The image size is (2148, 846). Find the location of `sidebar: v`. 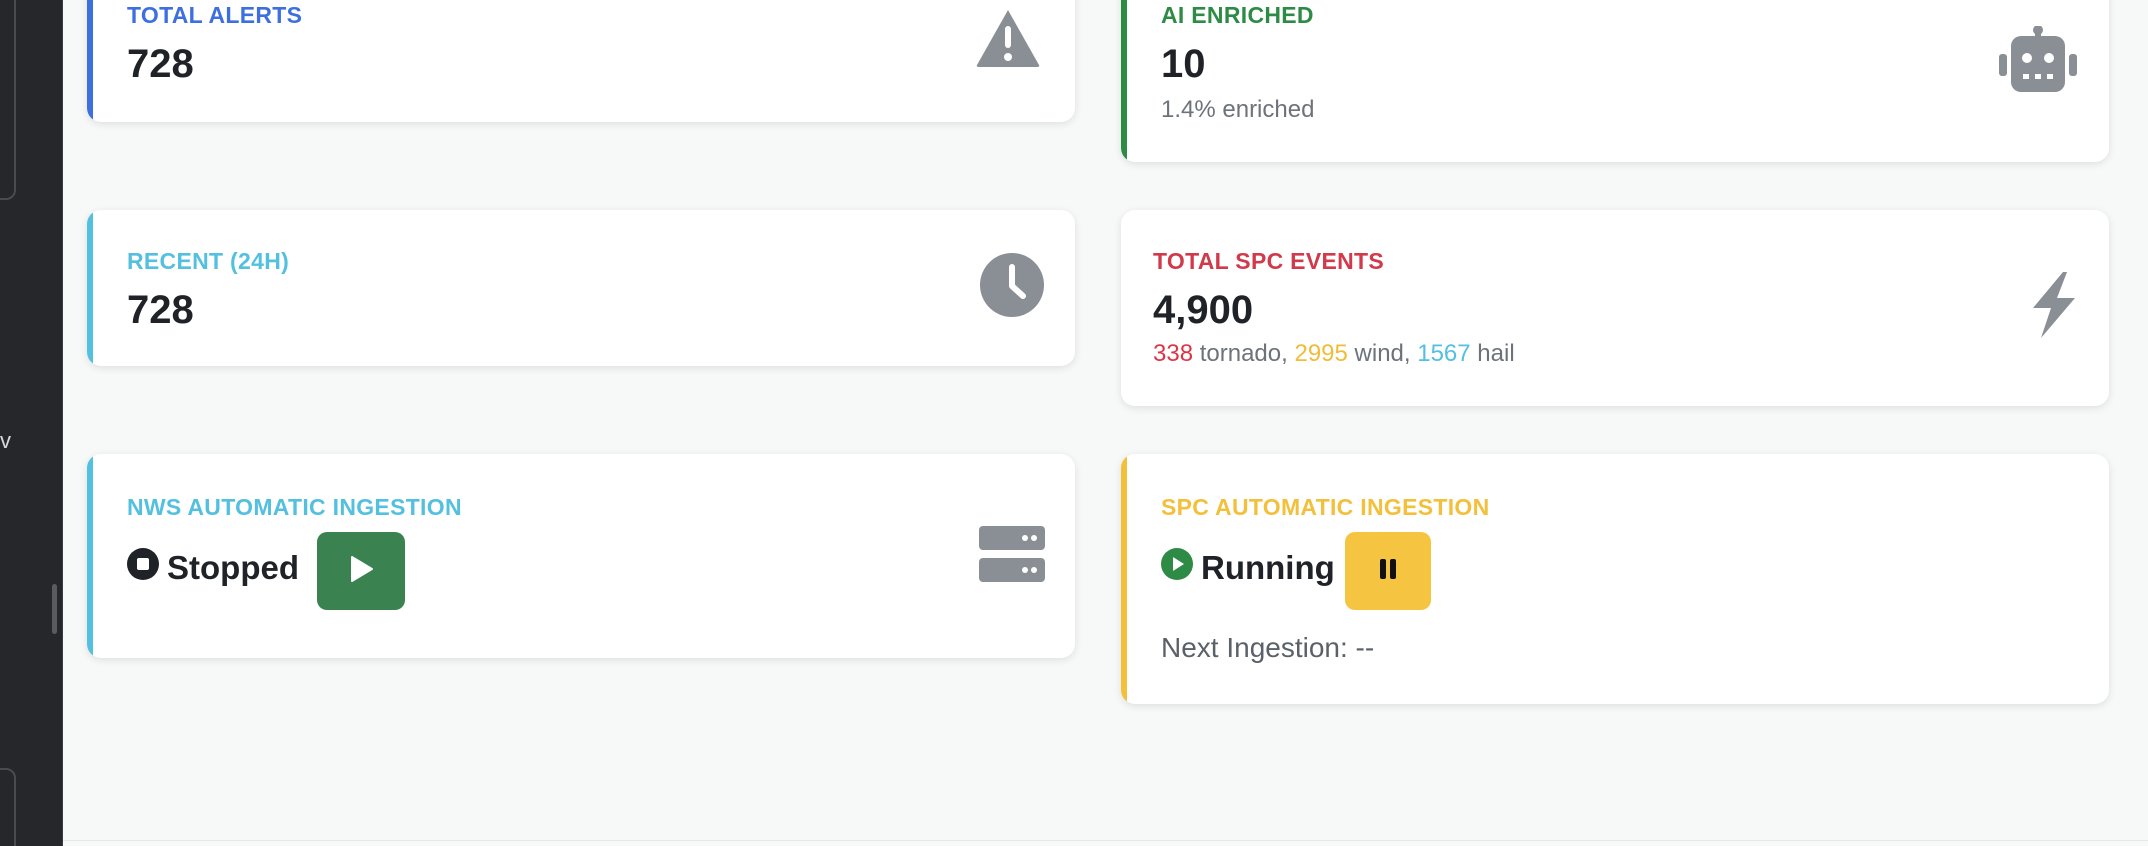

sidebar: v is located at coordinates (31, 423).